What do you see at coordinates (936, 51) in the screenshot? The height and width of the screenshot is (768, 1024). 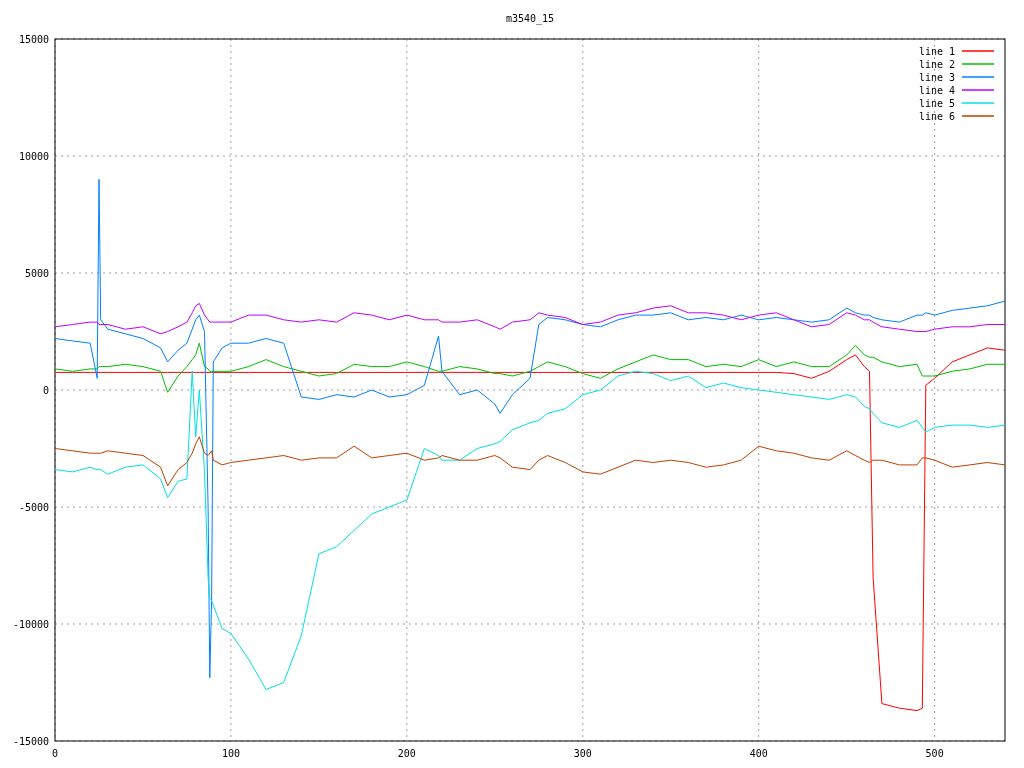 I see `legend-label: line 1` at bounding box center [936, 51].